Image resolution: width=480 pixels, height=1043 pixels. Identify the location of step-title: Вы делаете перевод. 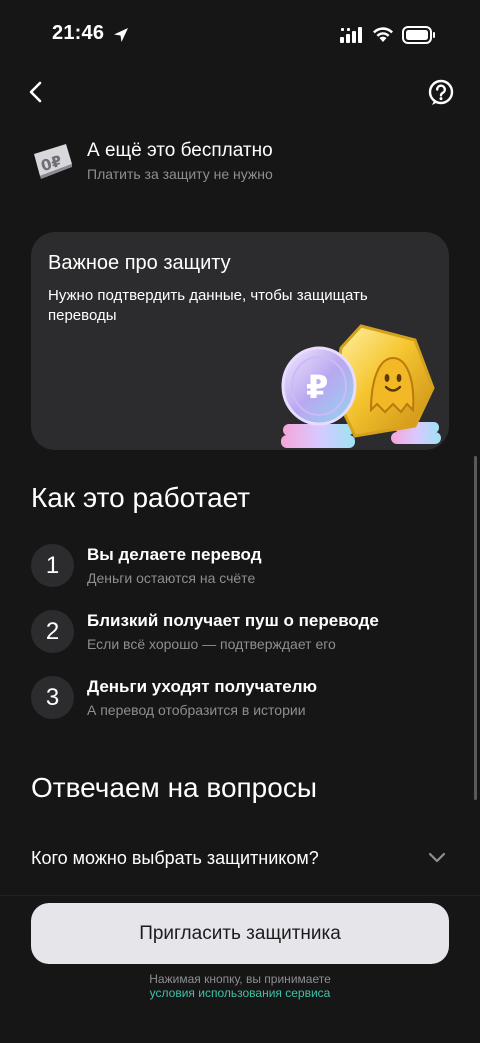
(174, 554).